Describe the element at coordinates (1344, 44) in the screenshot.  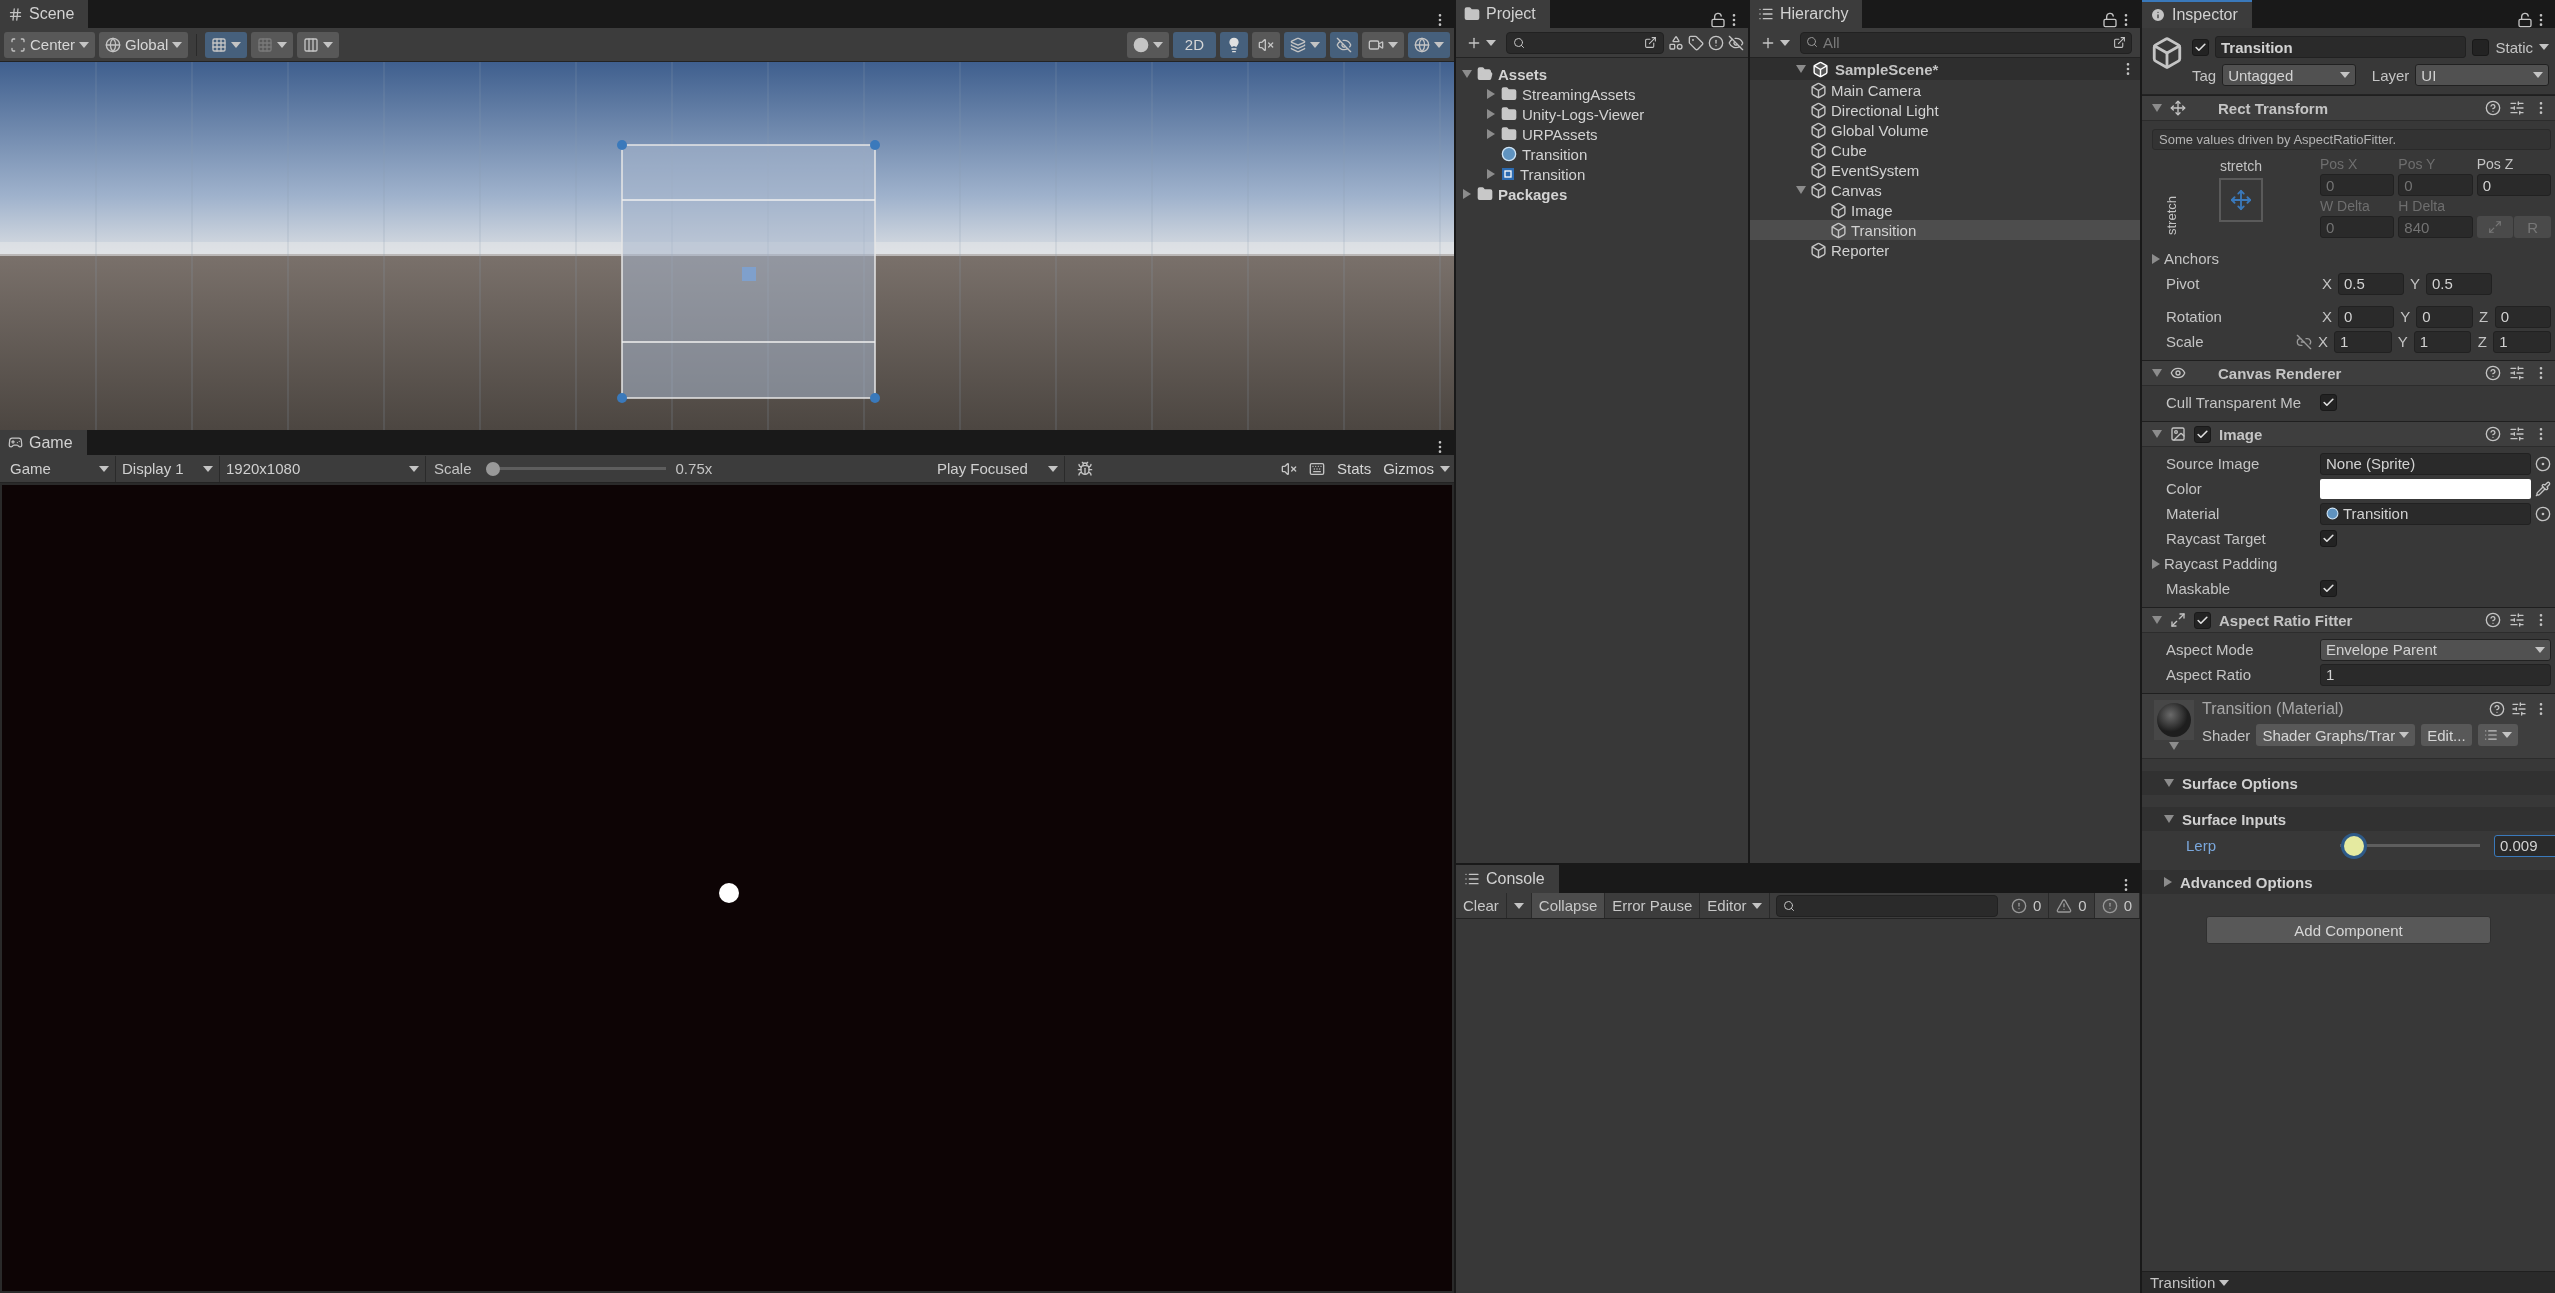
I see `visibility-toggle` at that location.